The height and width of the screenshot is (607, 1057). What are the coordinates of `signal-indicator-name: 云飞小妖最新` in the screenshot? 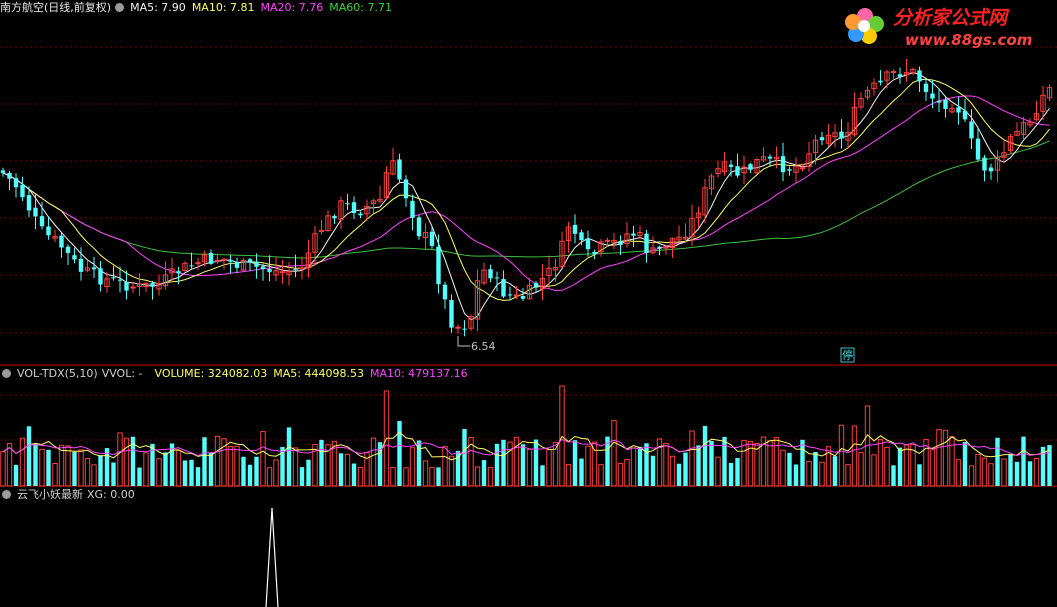 It's located at (50, 494).